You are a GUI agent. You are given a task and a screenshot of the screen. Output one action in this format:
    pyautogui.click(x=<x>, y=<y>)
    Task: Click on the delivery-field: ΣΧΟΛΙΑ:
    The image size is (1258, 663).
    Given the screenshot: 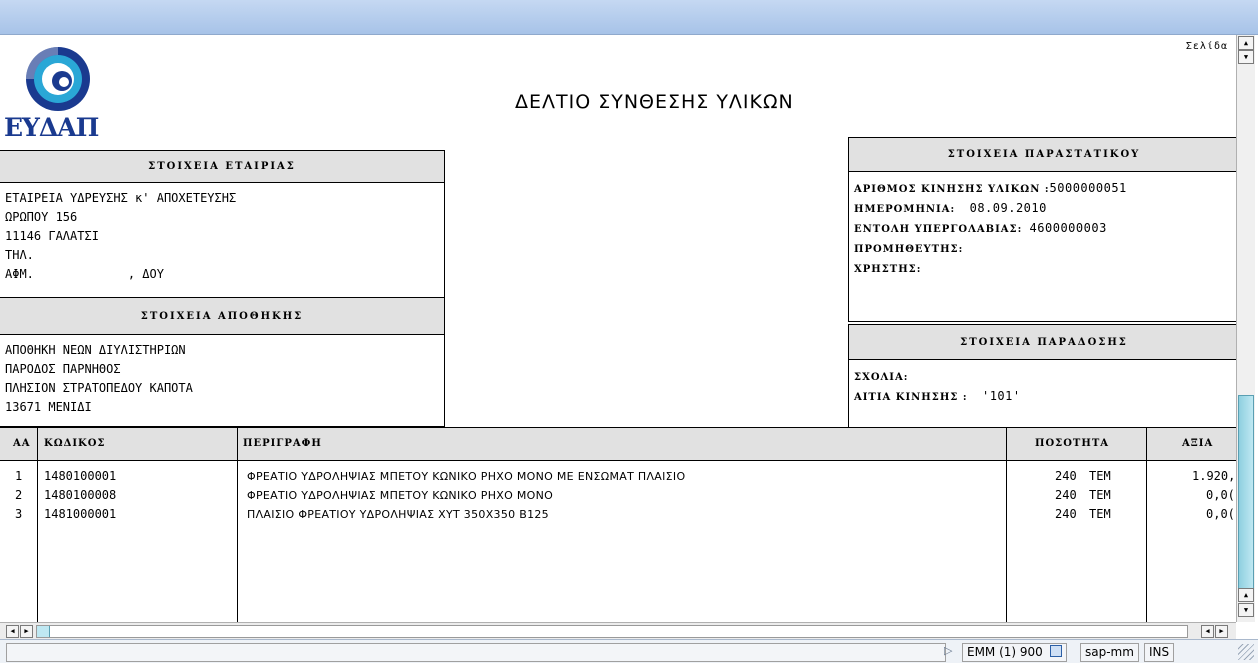 What is the action you would take?
    pyautogui.click(x=1043, y=377)
    